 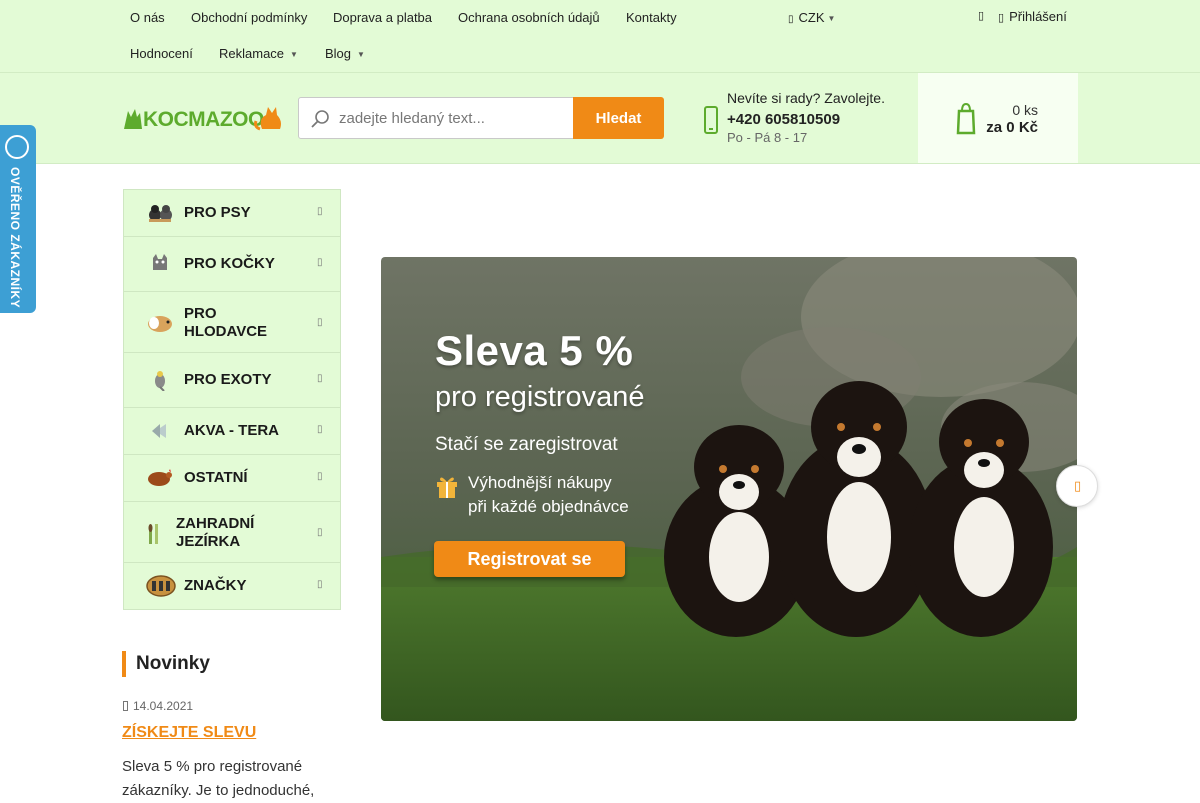 What do you see at coordinates (767, 137) in the screenshot?
I see `help-hours: Po - Pá 8 - 17` at bounding box center [767, 137].